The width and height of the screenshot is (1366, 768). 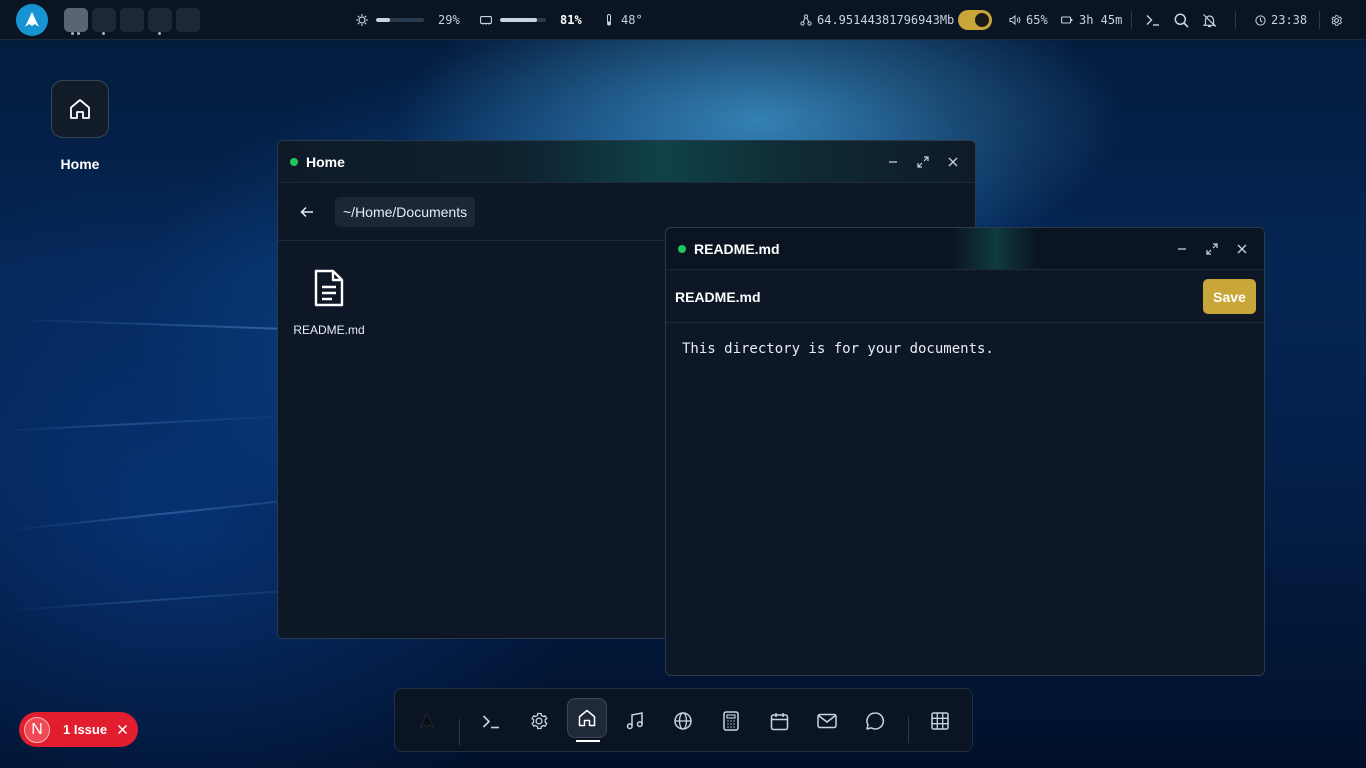 I want to click on editor-file-name: README.md, so click(x=718, y=297).